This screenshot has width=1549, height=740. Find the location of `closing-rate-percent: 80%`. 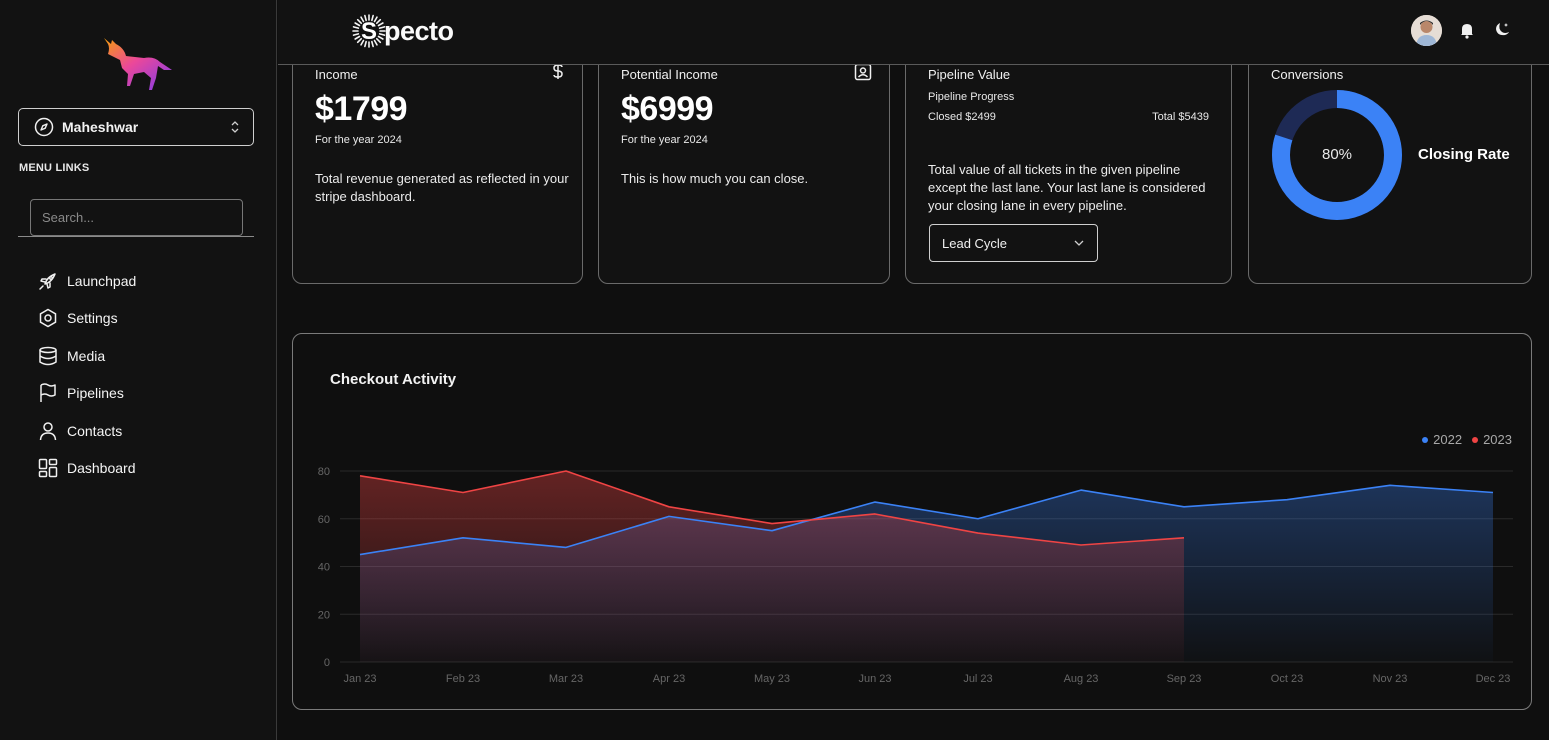

closing-rate-percent: 80% is located at coordinates (1337, 154).